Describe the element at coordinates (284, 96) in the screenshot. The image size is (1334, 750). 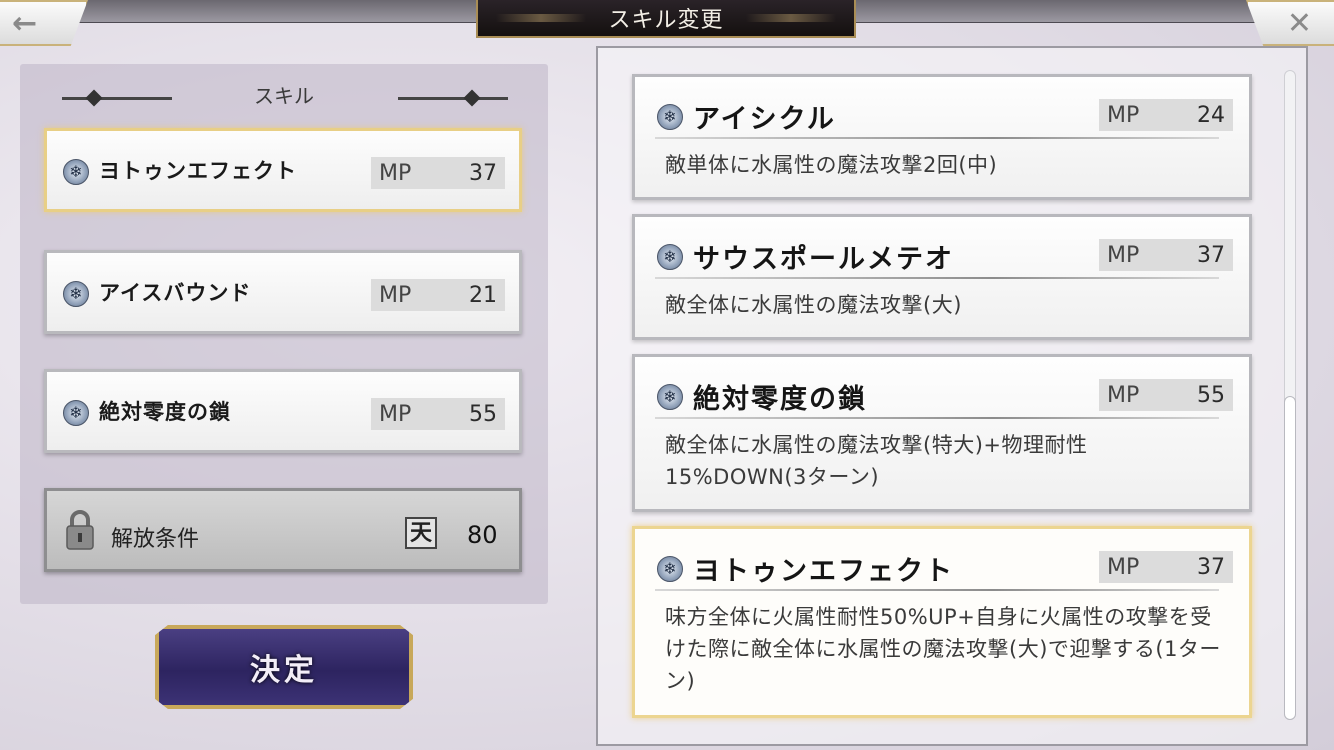
I see `section-title: スキル` at that location.